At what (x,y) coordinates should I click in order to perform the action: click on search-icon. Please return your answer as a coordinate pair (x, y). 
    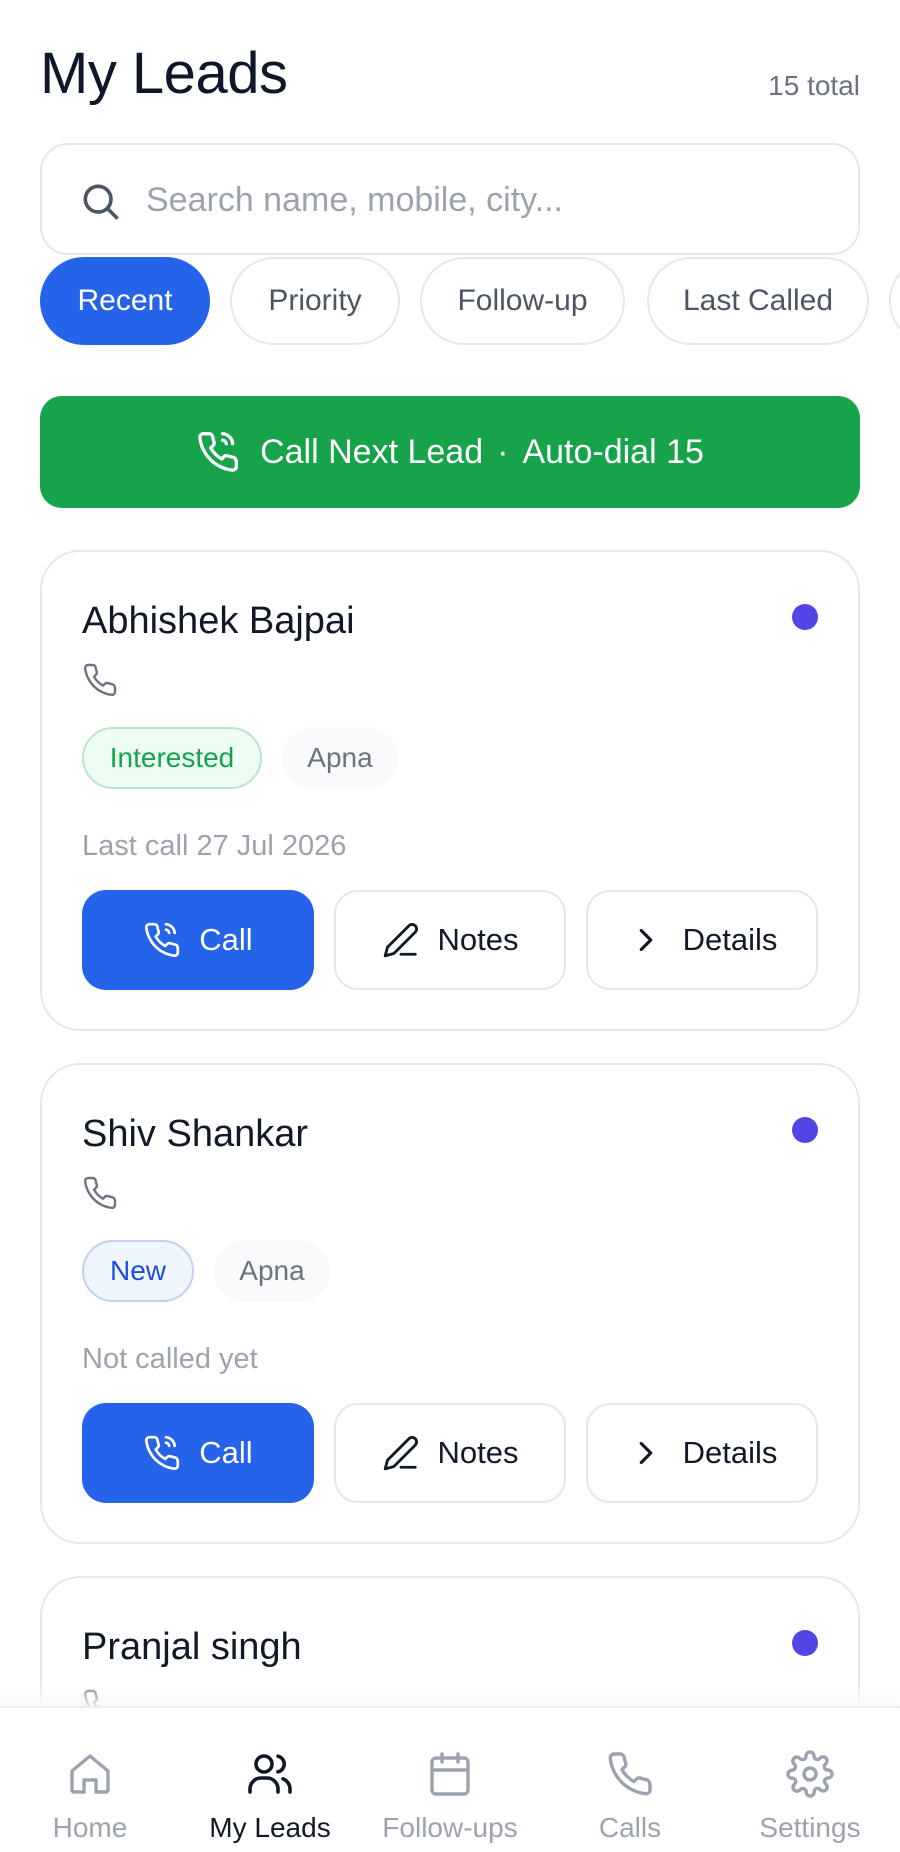
    Looking at the image, I should click on (101, 202).